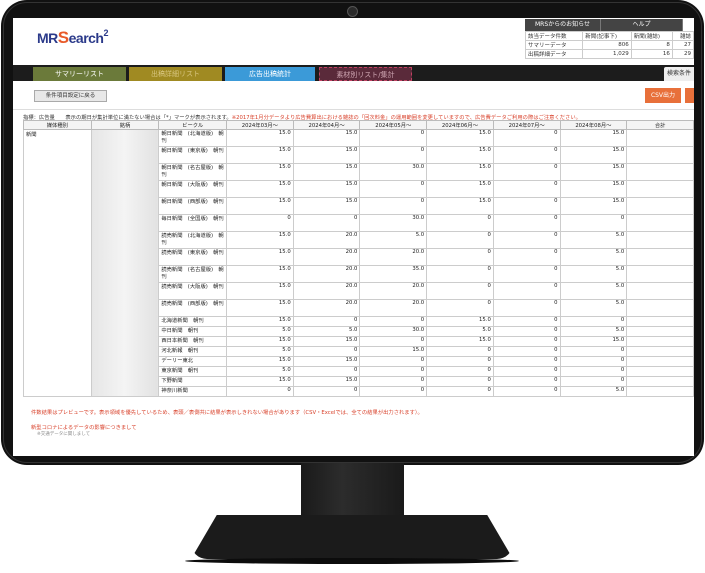 Image resolution: width=705 pixels, height=573 pixels. Describe the element at coordinates (682, 45) in the screenshot. I see `stats-value: 27` at that location.